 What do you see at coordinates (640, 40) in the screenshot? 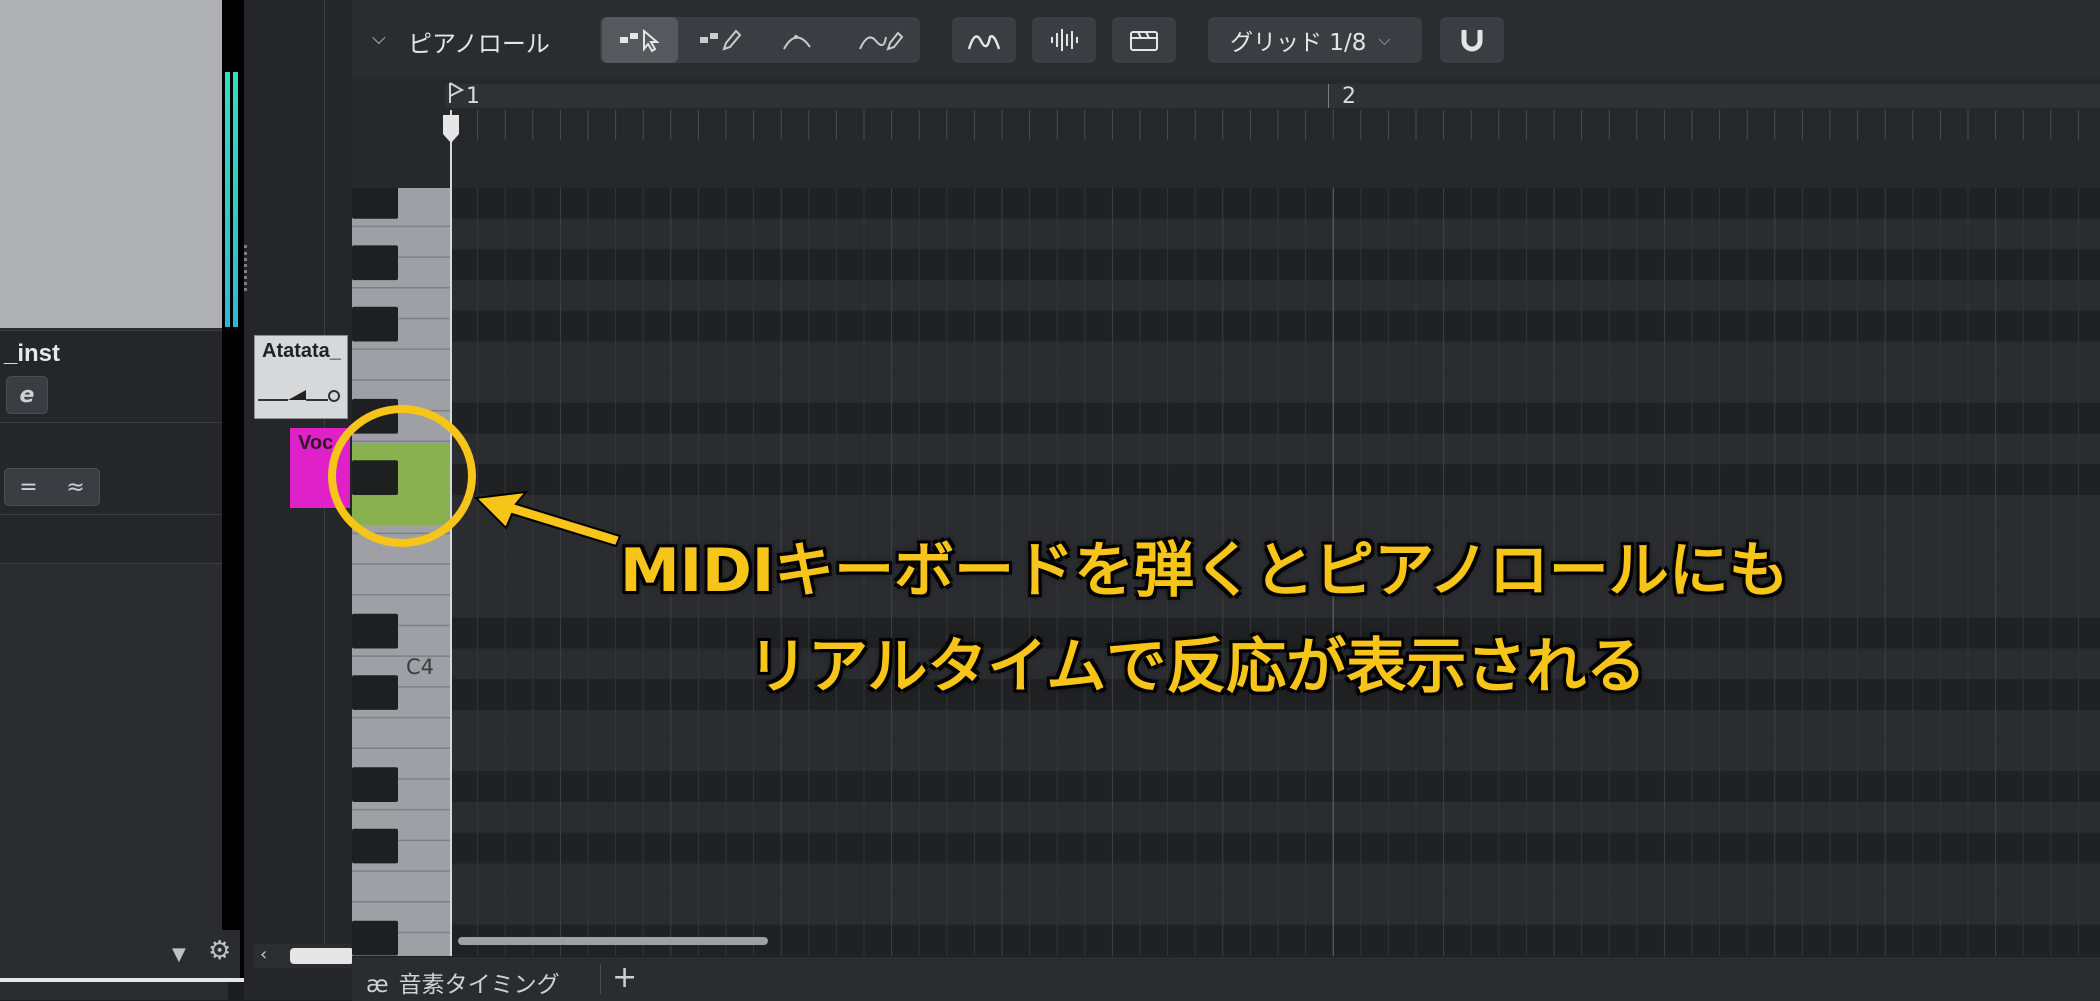
I see `select-arrow-icon` at bounding box center [640, 40].